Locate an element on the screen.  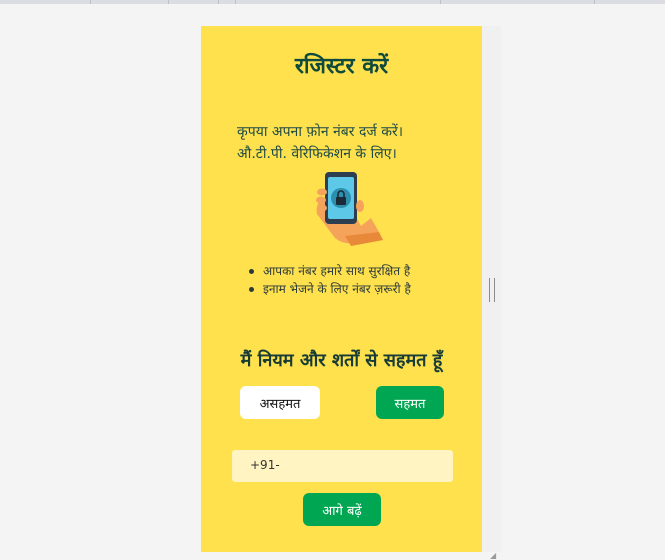
instruction-line-1: कृपया अपना फ़ोन नंबर दर्ज करें। is located at coordinates (320, 132).